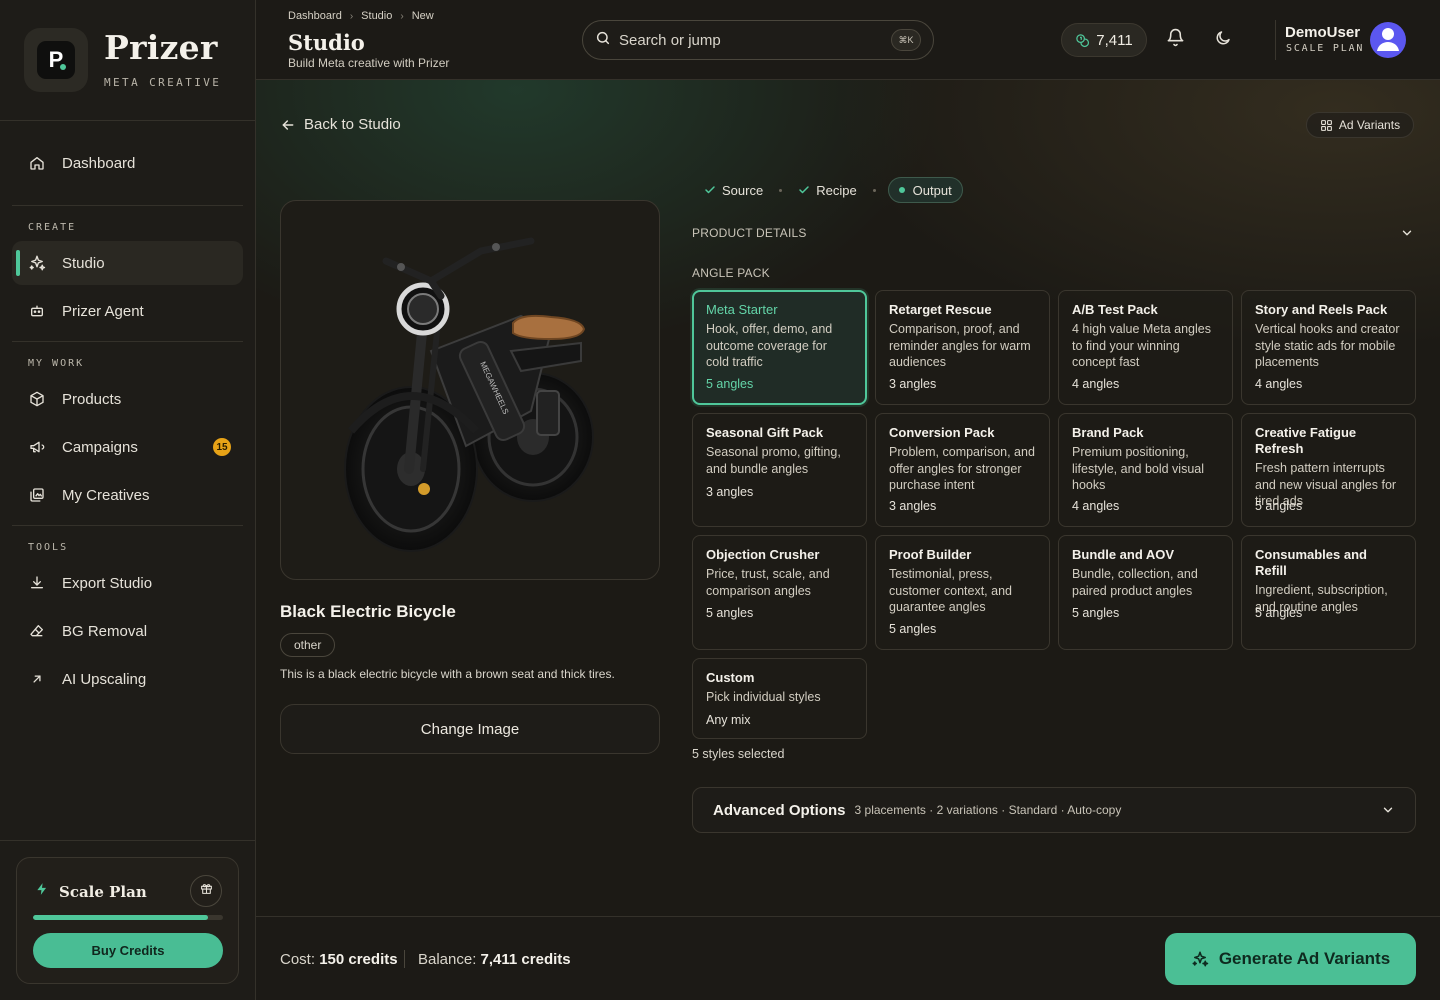  What do you see at coordinates (731, 273) in the screenshot?
I see `angle-pack-label: ANGLE PACK` at bounding box center [731, 273].